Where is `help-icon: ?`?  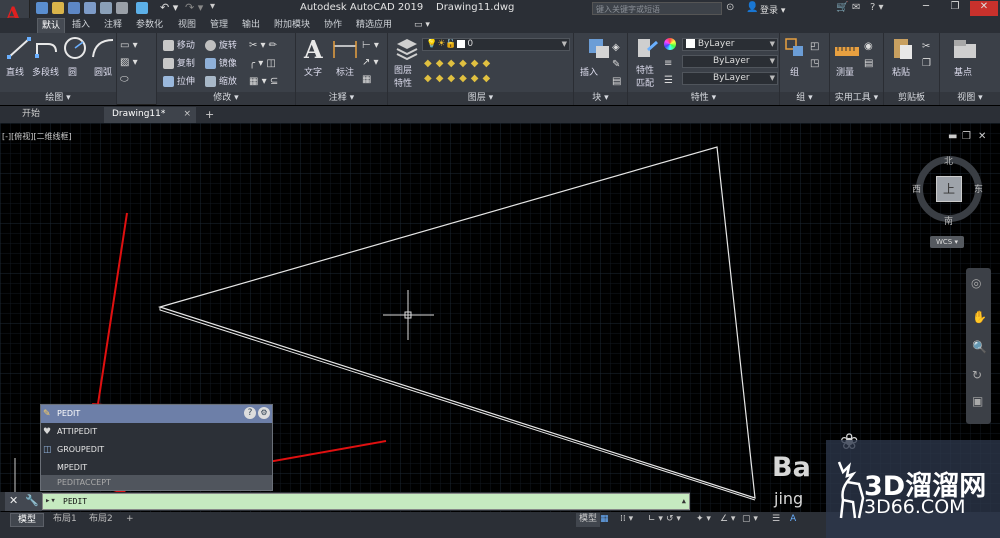 help-icon: ? is located at coordinates (250, 413).